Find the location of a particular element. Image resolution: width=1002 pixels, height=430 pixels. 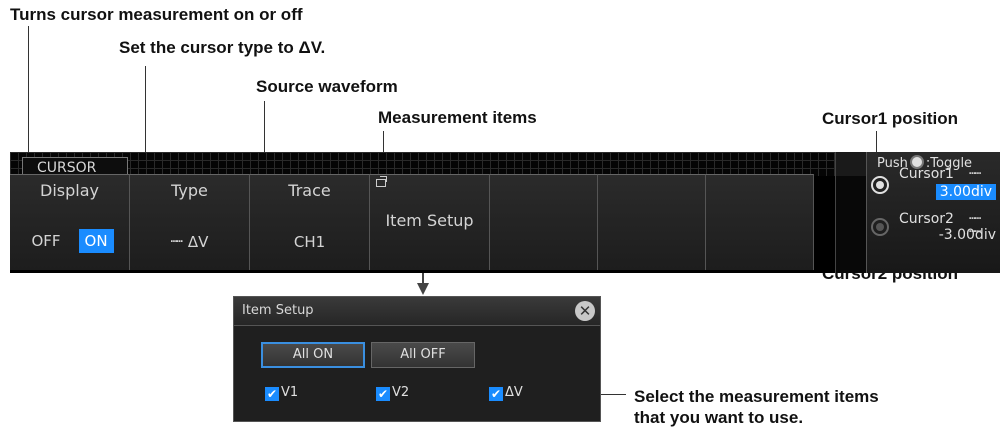

annotation-select-1: Select the measurement items is located at coordinates (756, 396).